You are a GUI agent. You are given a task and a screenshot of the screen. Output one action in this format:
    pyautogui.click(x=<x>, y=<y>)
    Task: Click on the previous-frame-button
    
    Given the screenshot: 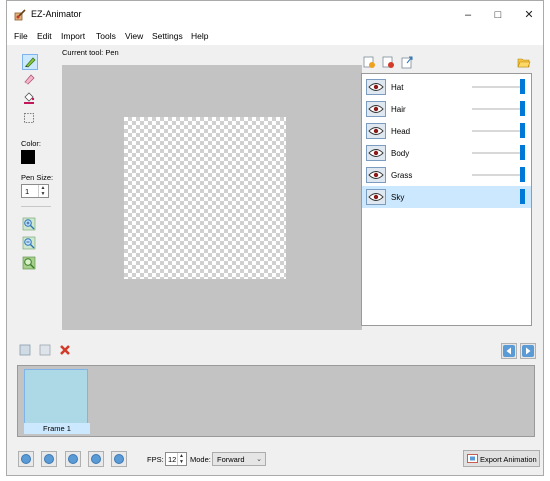 What is the action you would take?
    pyautogui.click(x=509, y=351)
    